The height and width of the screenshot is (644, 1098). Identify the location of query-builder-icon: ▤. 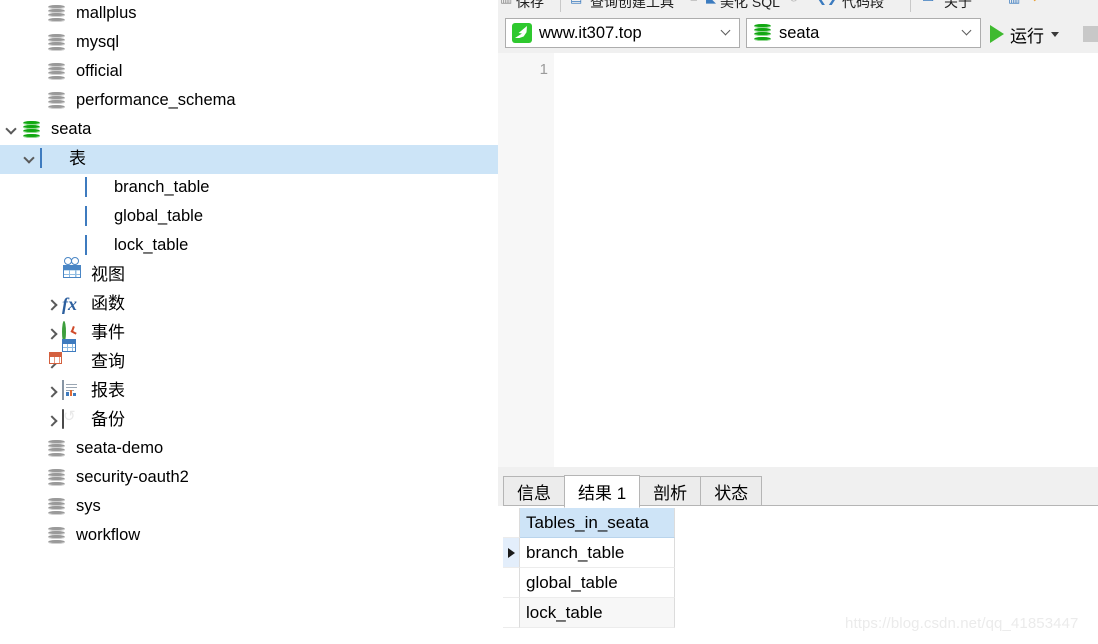
(576, 3).